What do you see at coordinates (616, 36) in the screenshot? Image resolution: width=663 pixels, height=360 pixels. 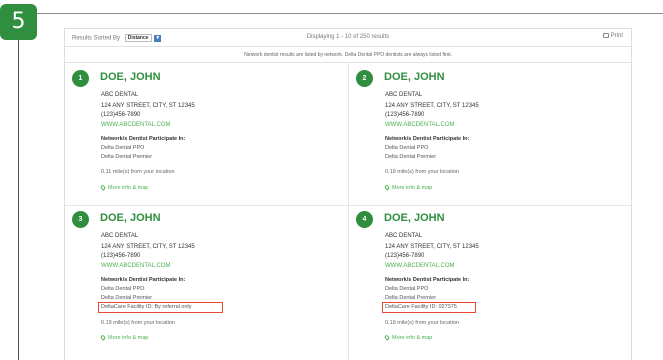 I see `print-label: Print` at bounding box center [616, 36].